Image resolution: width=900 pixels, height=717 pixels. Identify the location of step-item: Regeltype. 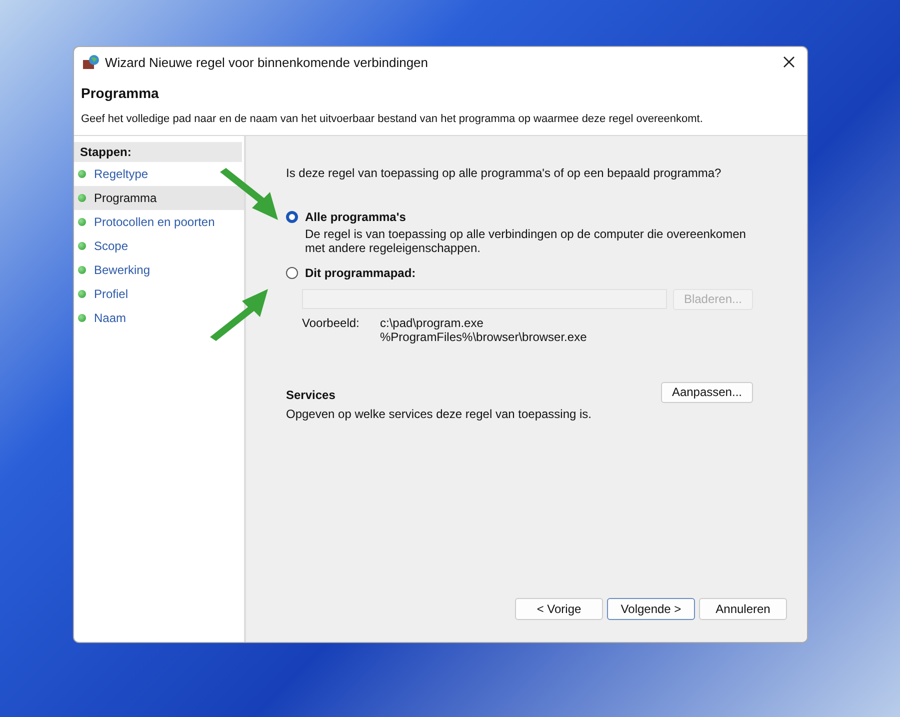
(159, 174).